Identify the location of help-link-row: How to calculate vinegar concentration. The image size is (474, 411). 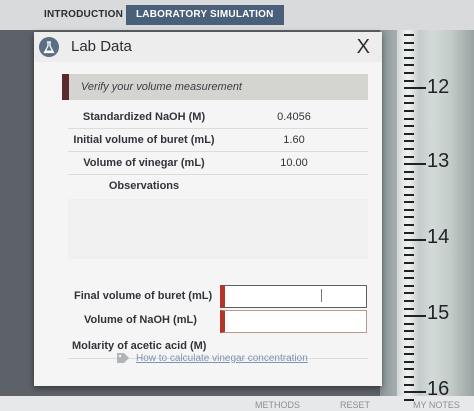
(212, 358).